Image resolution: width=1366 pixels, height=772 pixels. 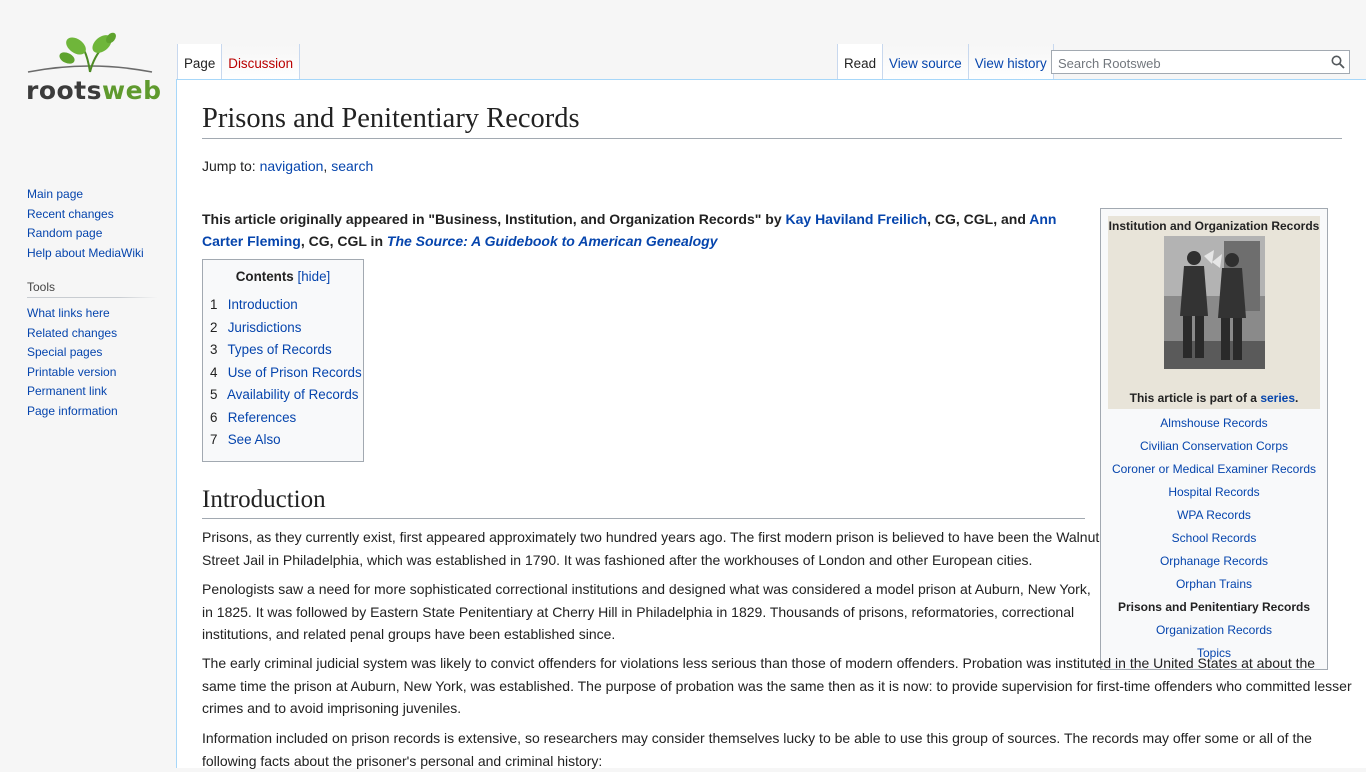 What do you see at coordinates (72, 333) in the screenshot?
I see `sidebar-item-related-changes: Related changes` at bounding box center [72, 333].